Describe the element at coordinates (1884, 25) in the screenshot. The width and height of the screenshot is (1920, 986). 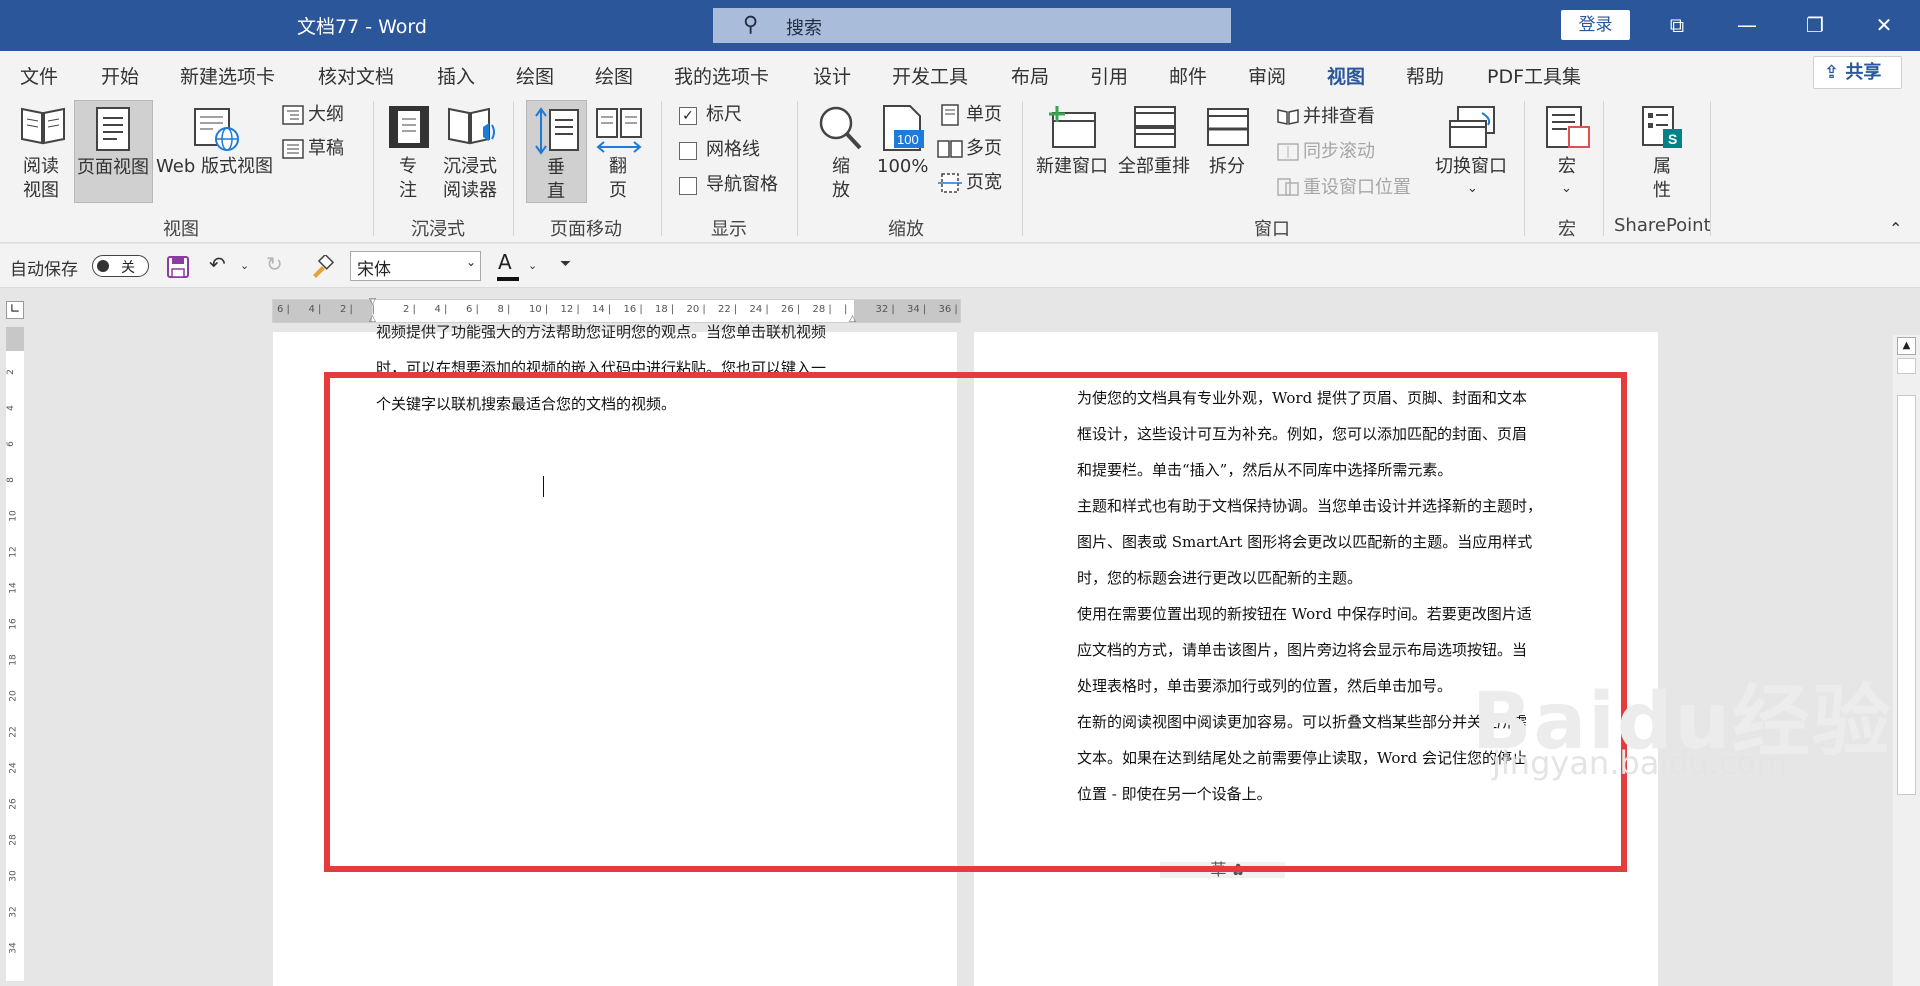
I see `close-icon: ✕` at that location.